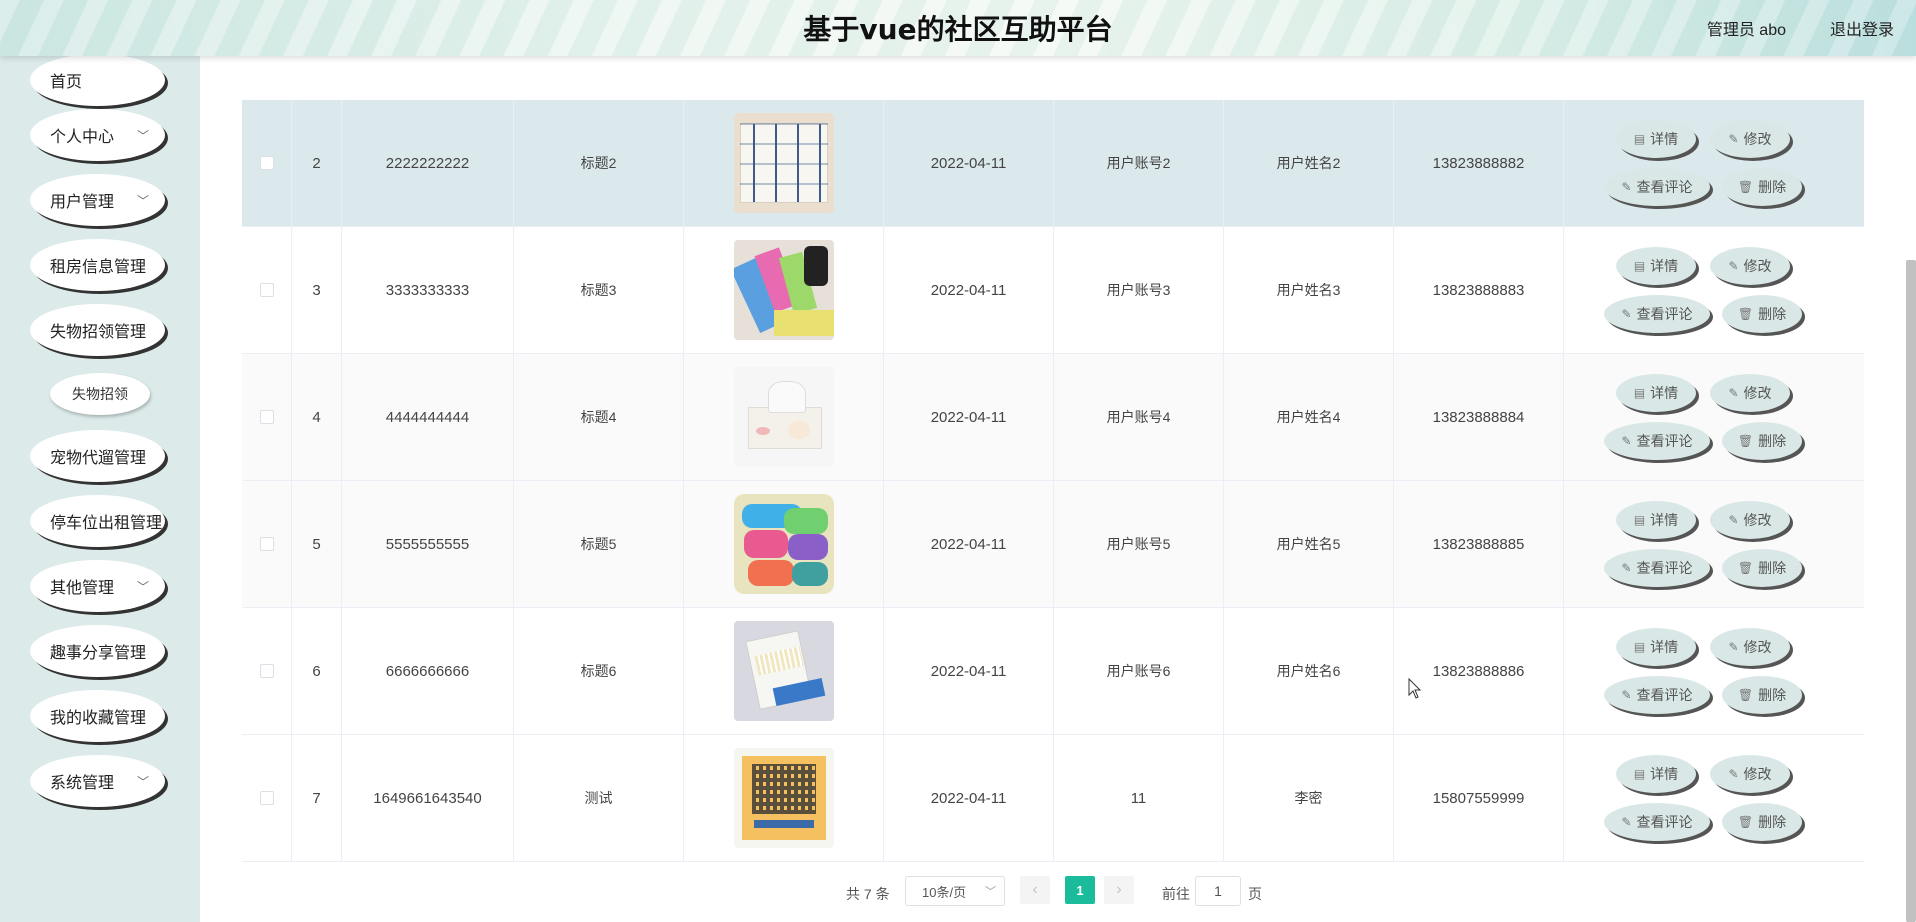 The width and height of the screenshot is (1916, 922). What do you see at coordinates (1746, 30) in the screenshot?
I see `current-user-label: 管理员 abo` at bounding box center [1746, 30].